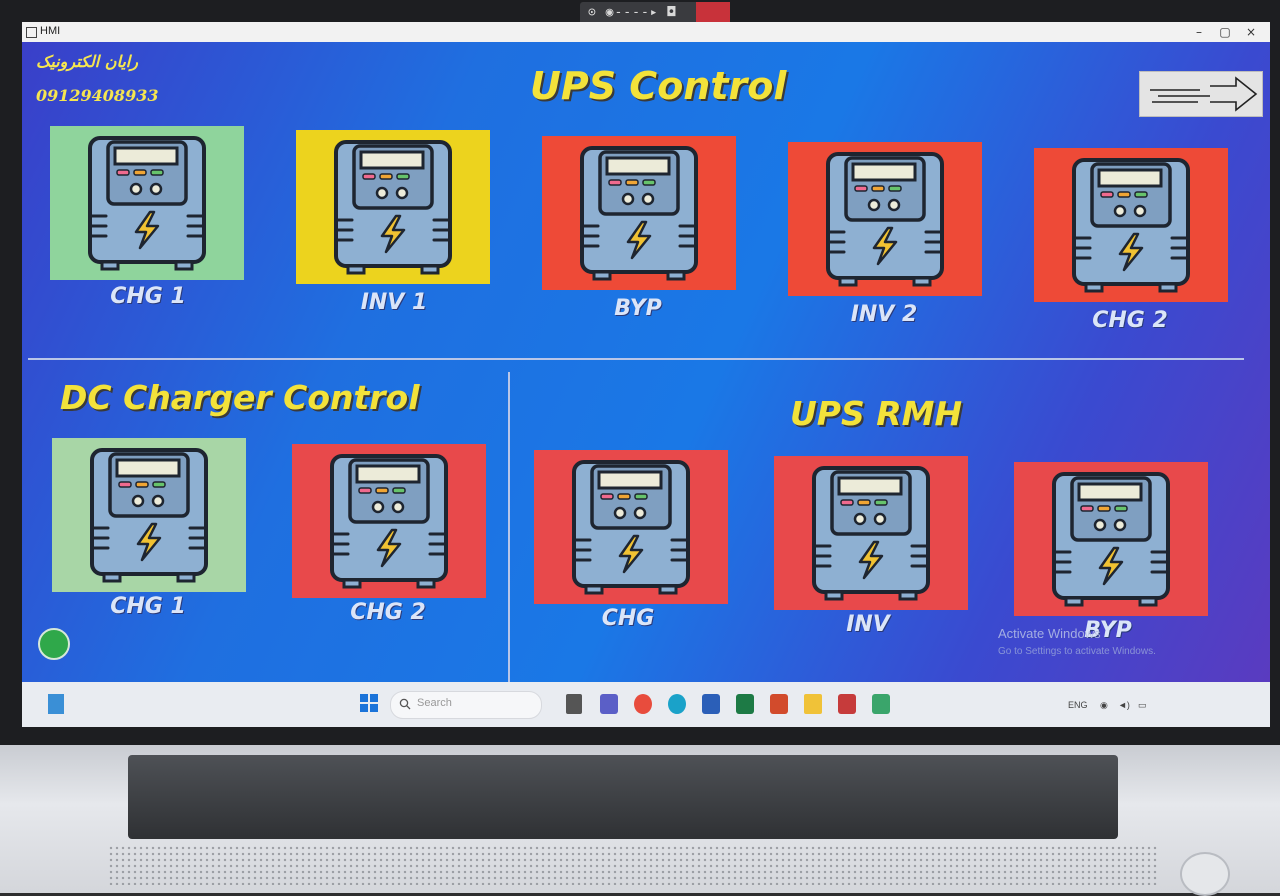 Image resolution: width=1280 pixels, height=896 pixels. I want to click on ups-rmh-tile-chg, so click(631, 527).